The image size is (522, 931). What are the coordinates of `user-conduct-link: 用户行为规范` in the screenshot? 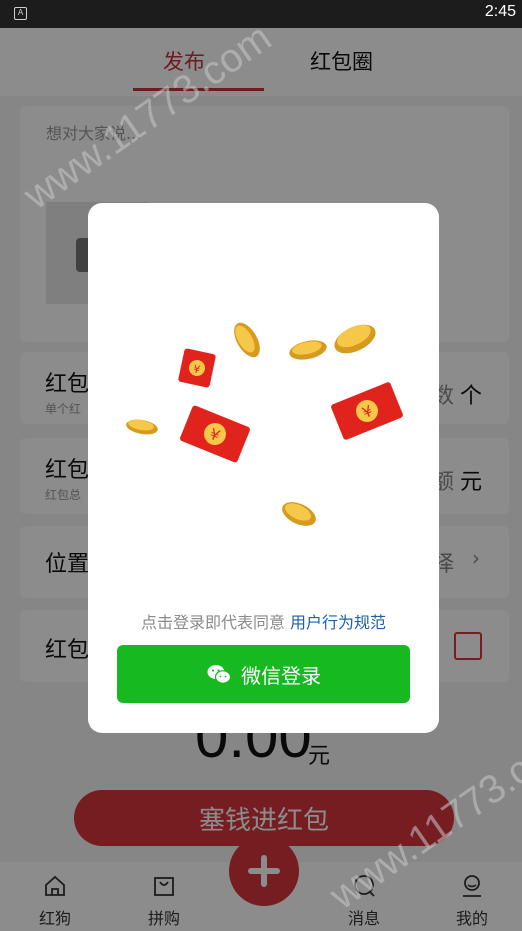 It's located at (338, 622).